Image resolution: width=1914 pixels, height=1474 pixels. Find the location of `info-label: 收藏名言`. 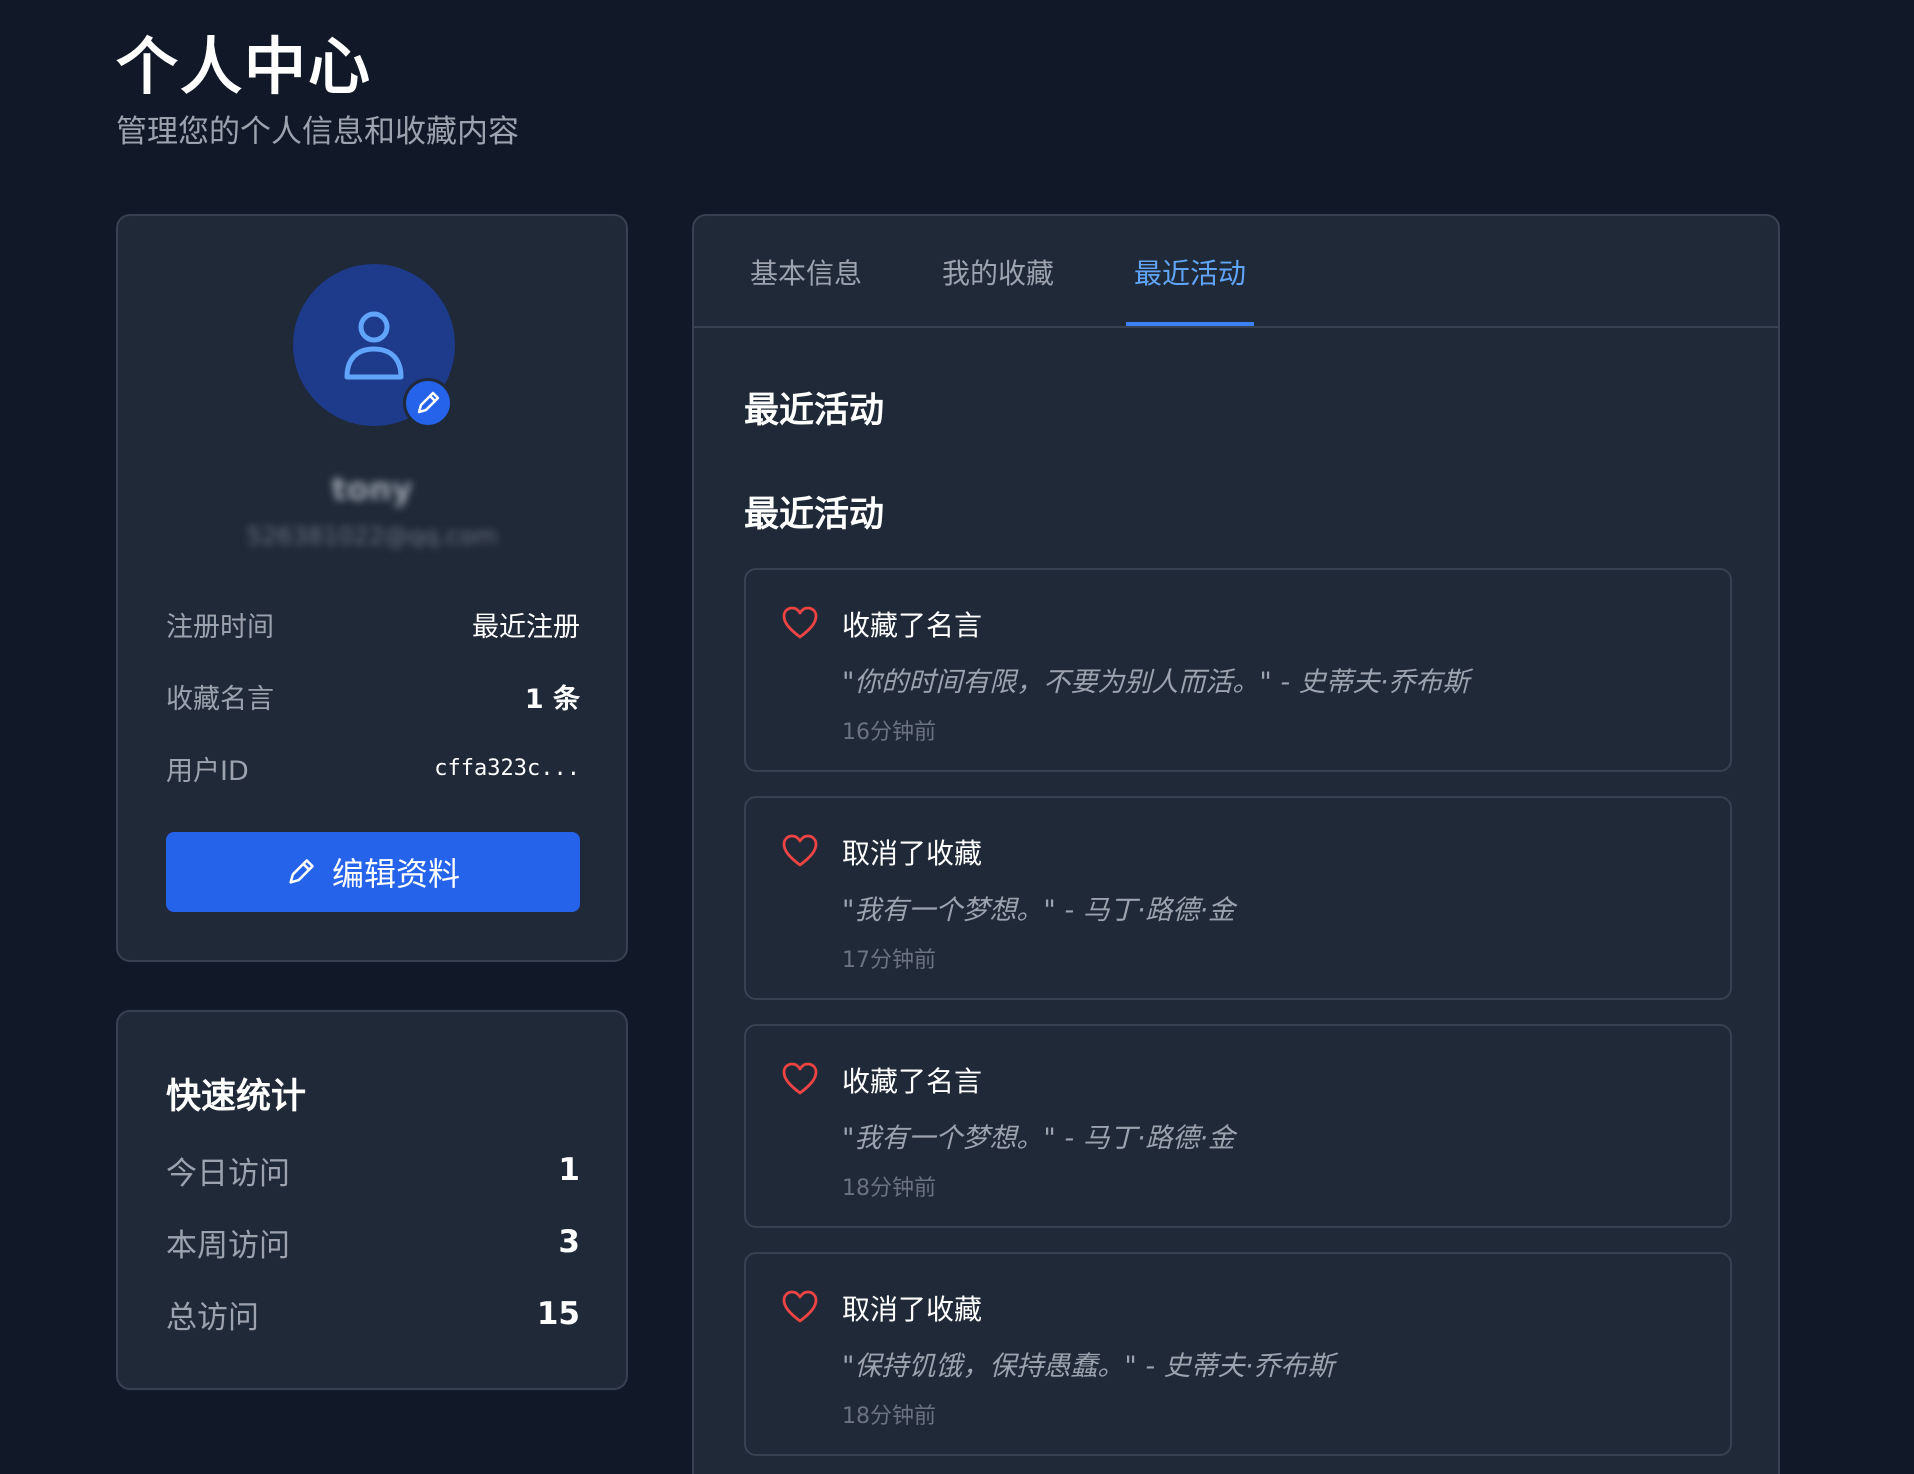

info-label: 收藏名言 is located at coordinates (220, 699).